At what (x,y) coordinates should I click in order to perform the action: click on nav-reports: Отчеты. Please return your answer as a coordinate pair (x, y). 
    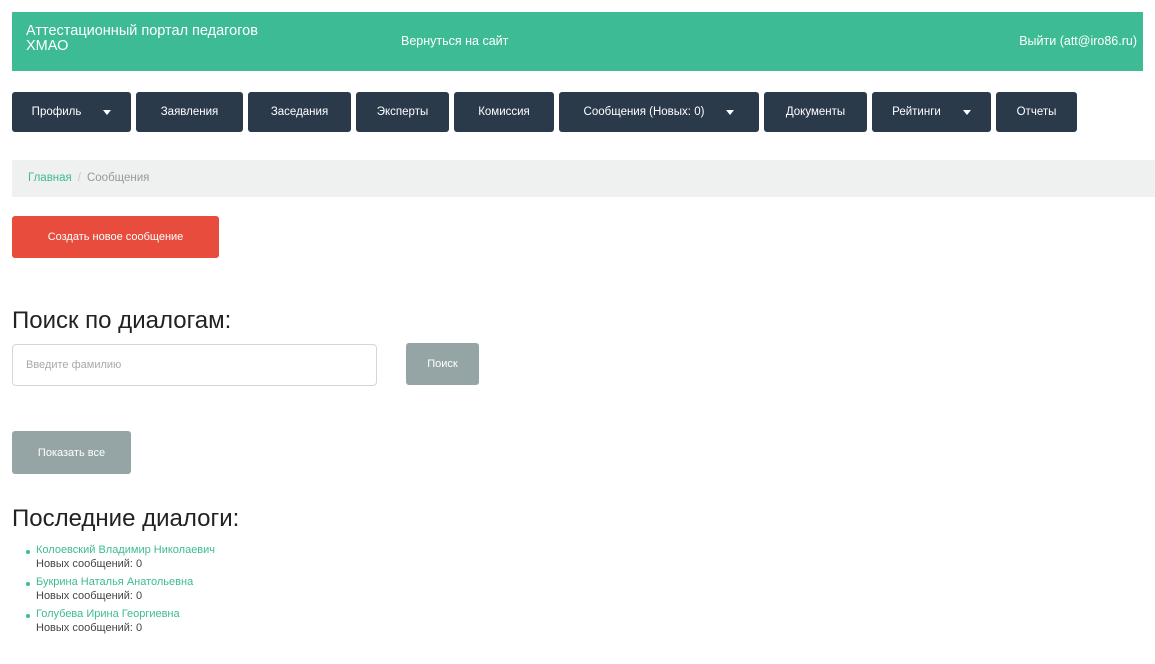
    Looking at the image, I should click on (1036, 112).